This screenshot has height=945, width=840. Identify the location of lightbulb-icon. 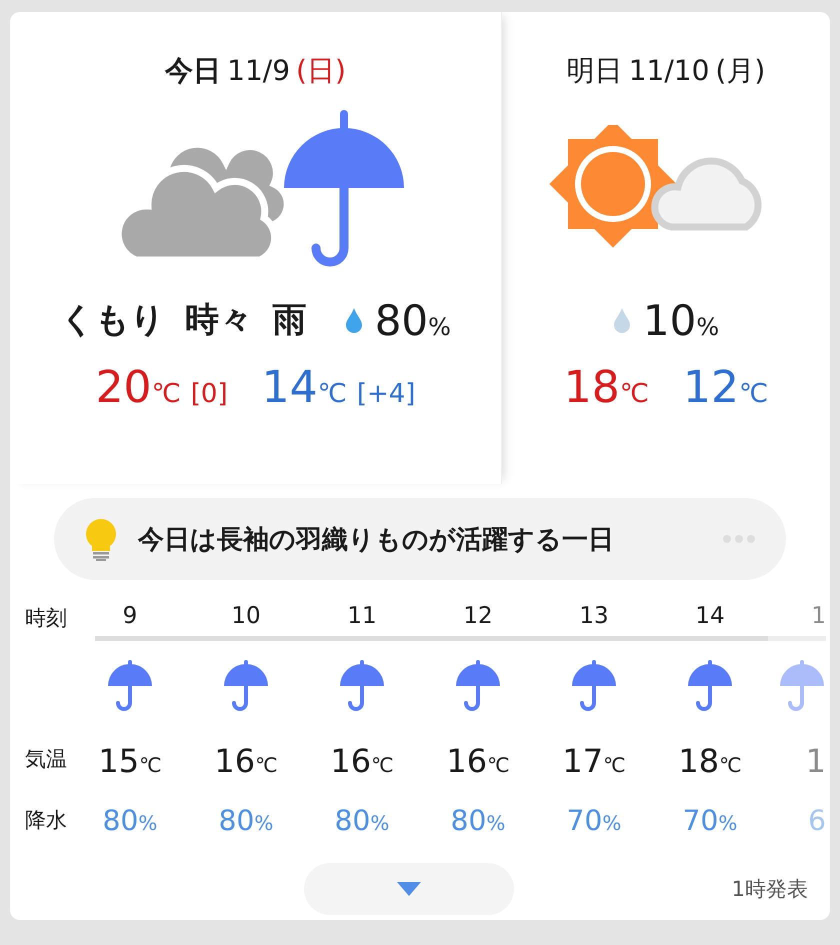
(101, 539).